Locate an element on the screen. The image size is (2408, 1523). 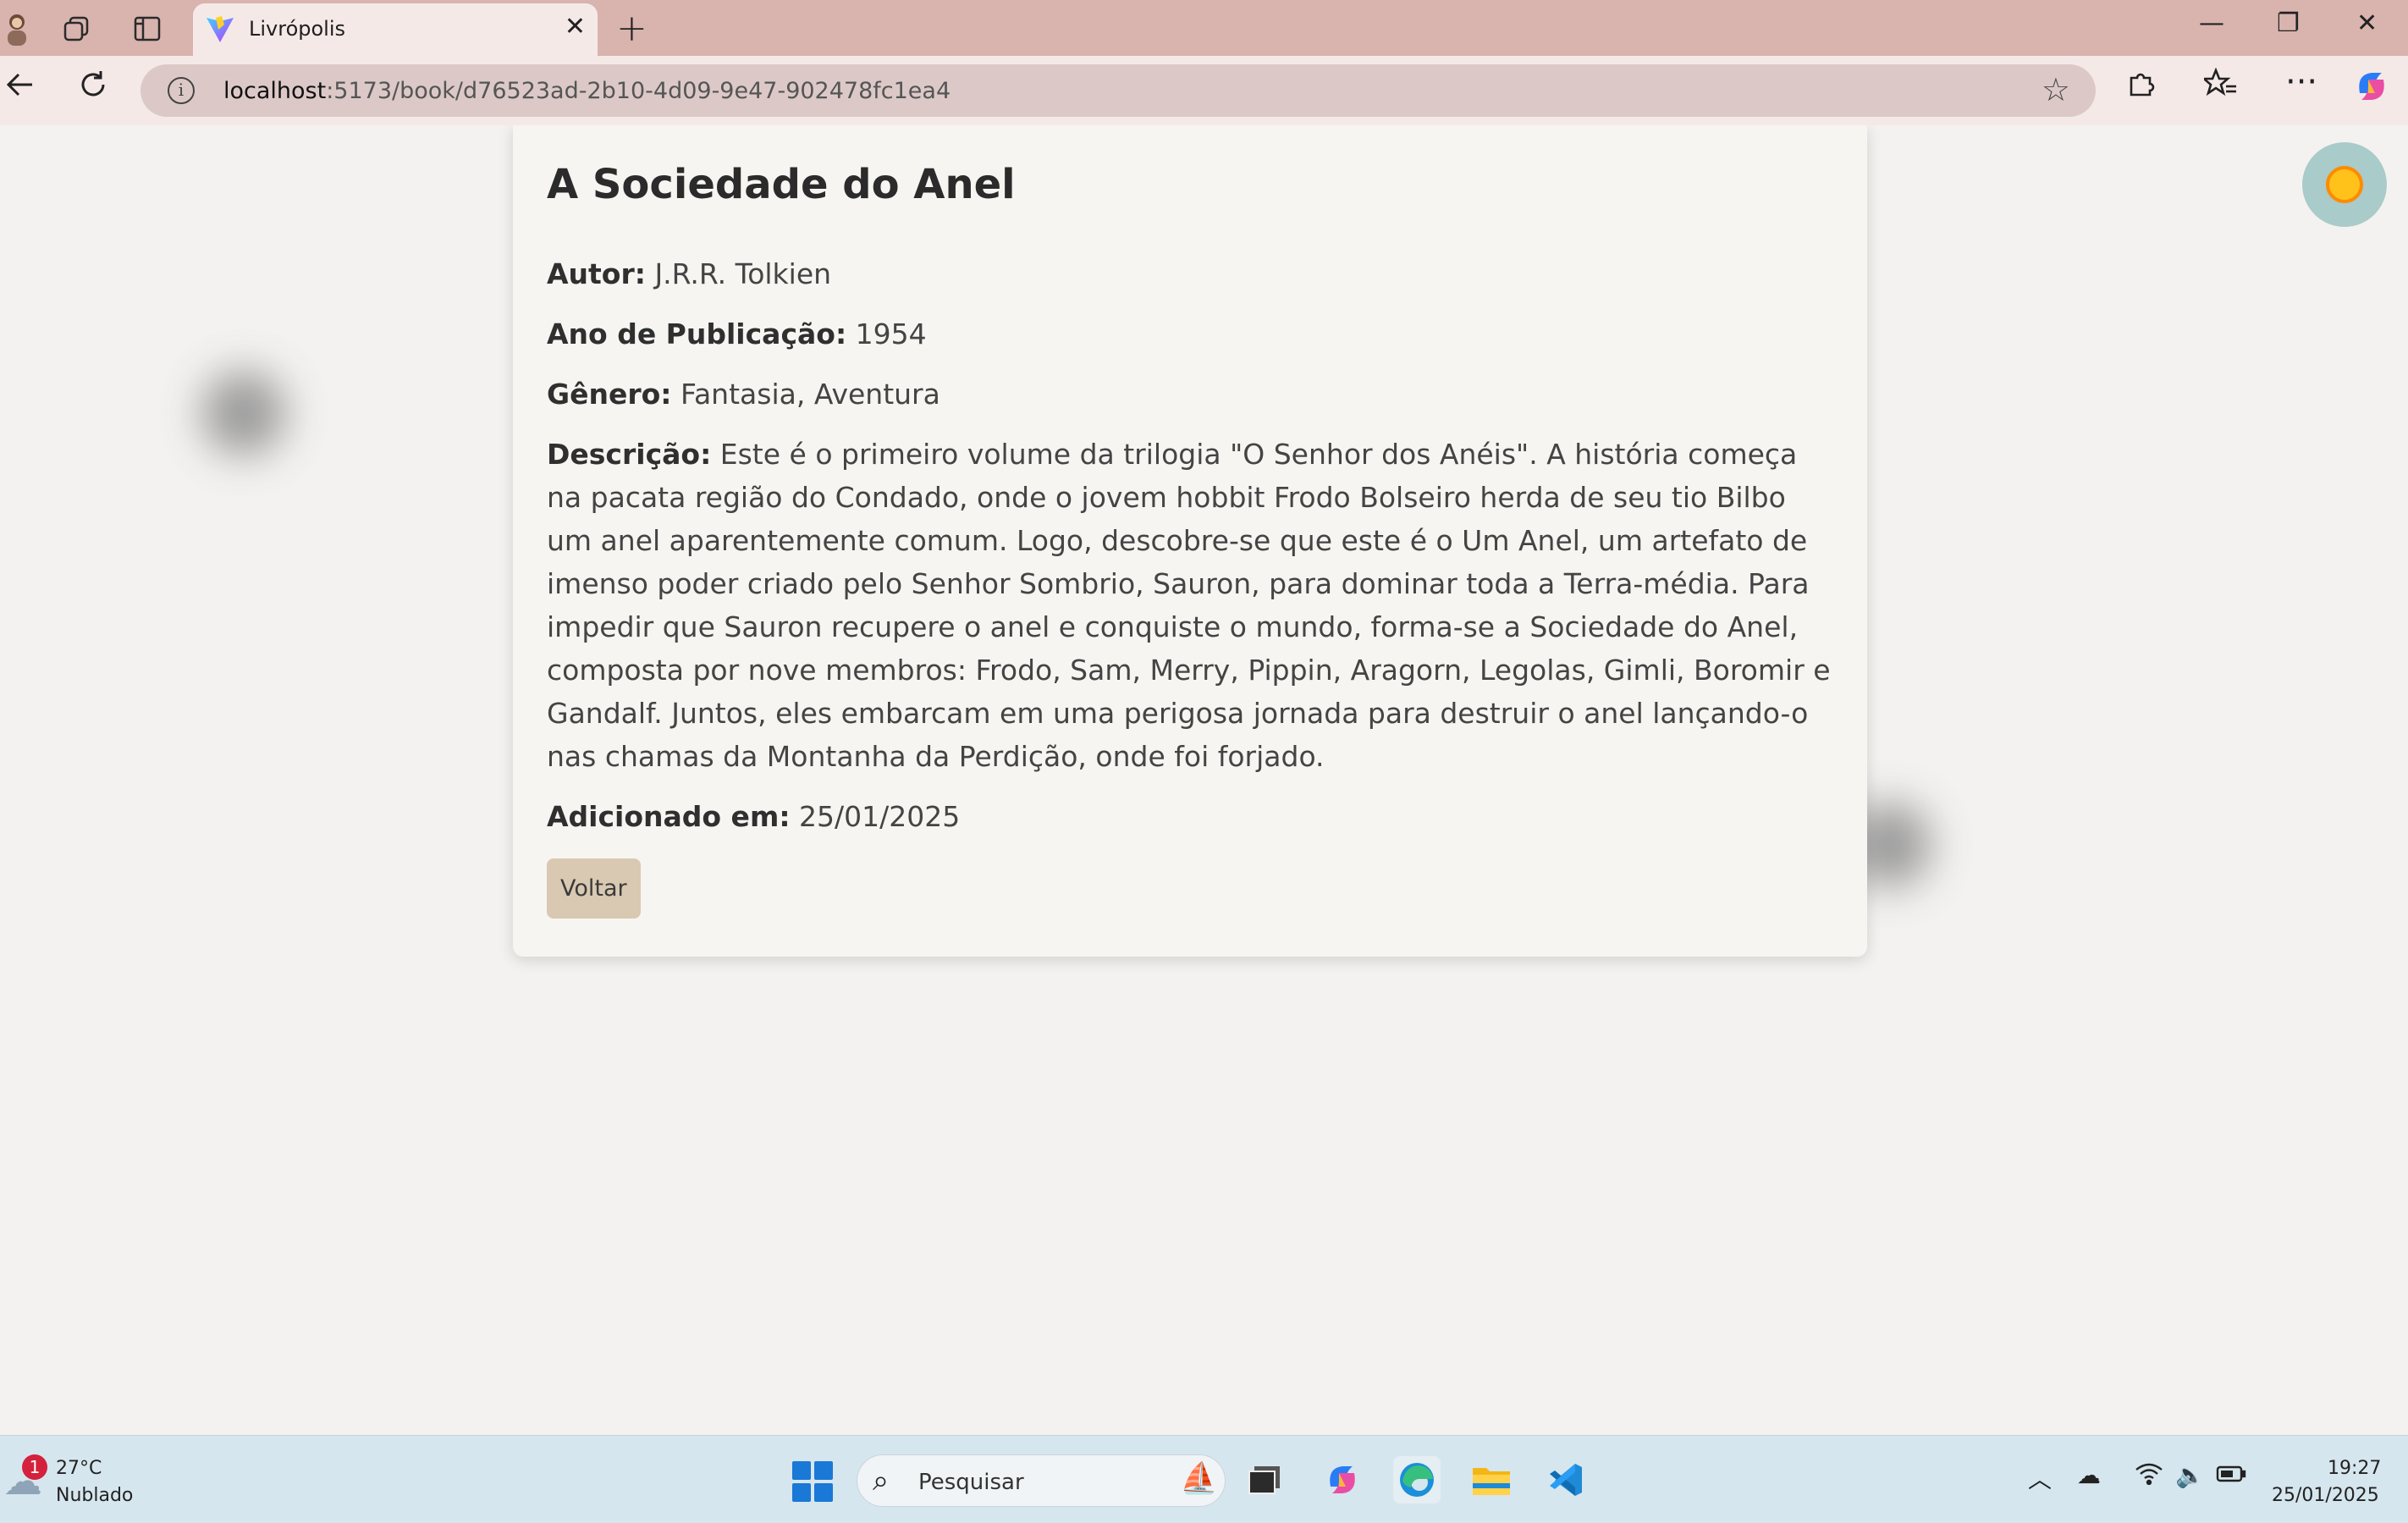
weather-description: Nublado is located at coordinates (95, 1495).